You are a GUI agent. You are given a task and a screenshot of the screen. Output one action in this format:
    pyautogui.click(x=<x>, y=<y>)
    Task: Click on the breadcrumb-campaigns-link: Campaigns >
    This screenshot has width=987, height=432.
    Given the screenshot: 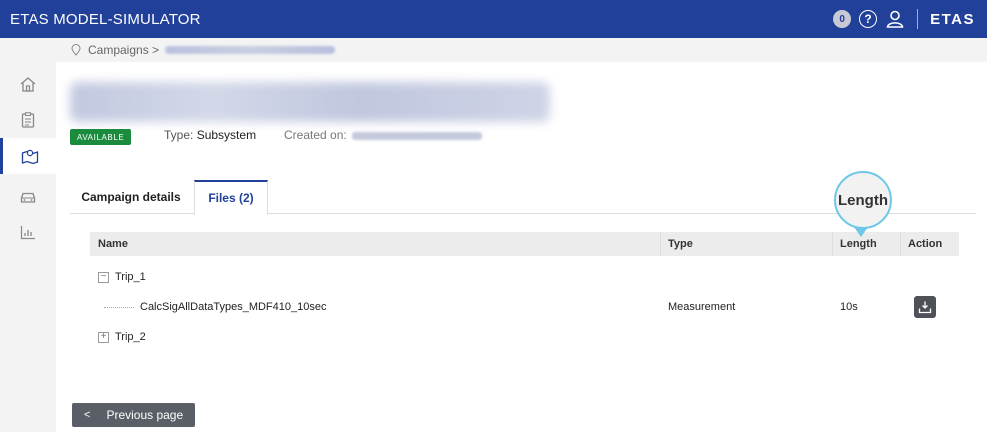 What is the action you would take?
    pyautogui.click(x=123, y=50)
    